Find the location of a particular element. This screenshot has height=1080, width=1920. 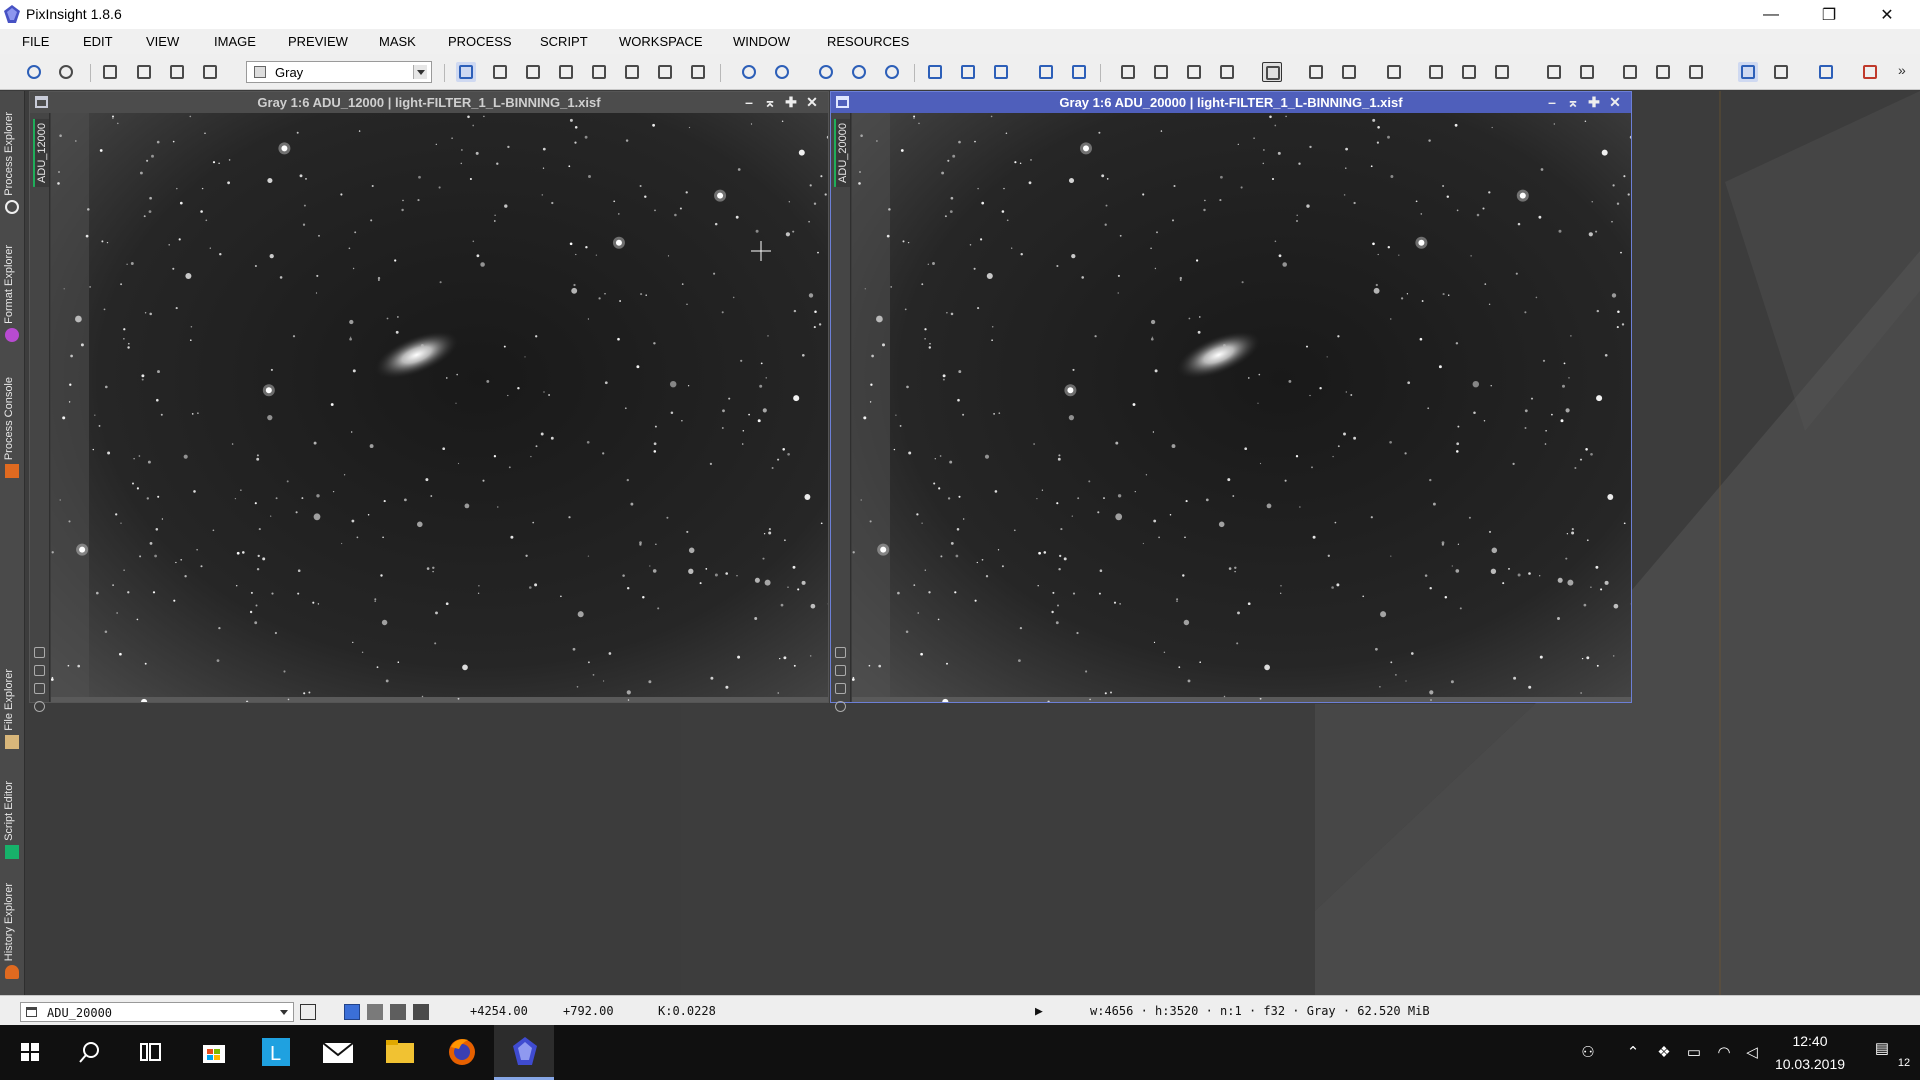

zoom-mode-icon is located at coordinates (500, 72).